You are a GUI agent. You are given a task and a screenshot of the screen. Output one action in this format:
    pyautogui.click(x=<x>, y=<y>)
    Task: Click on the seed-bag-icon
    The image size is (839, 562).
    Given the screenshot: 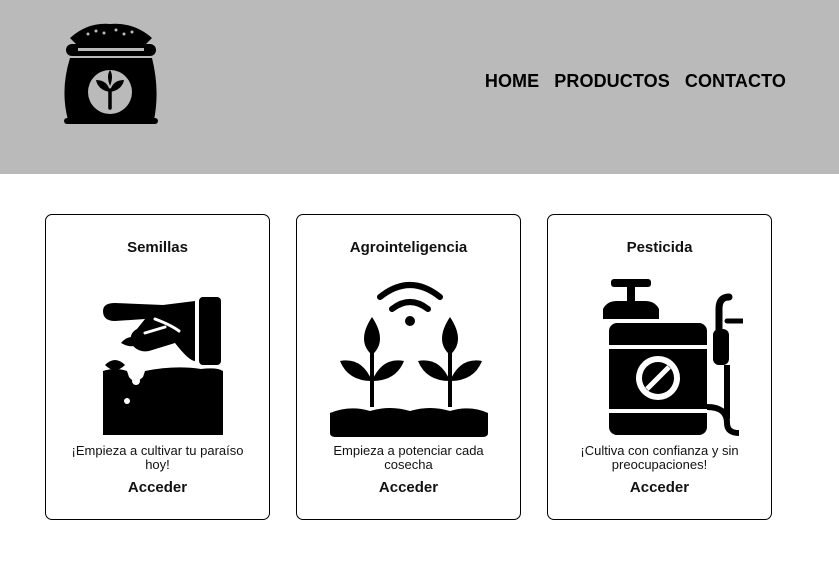 What is the action you would take?
    pyautogui.click(x=110, y=74)
    